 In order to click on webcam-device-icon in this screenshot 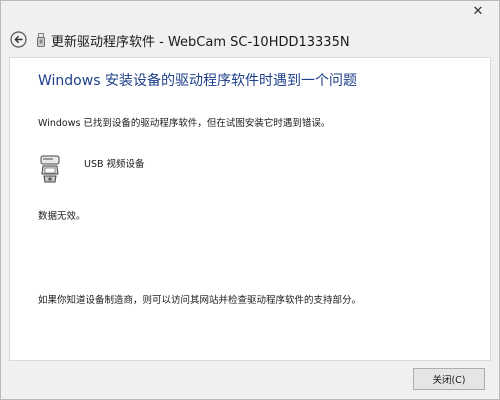, I will do `click(50, 169)`.